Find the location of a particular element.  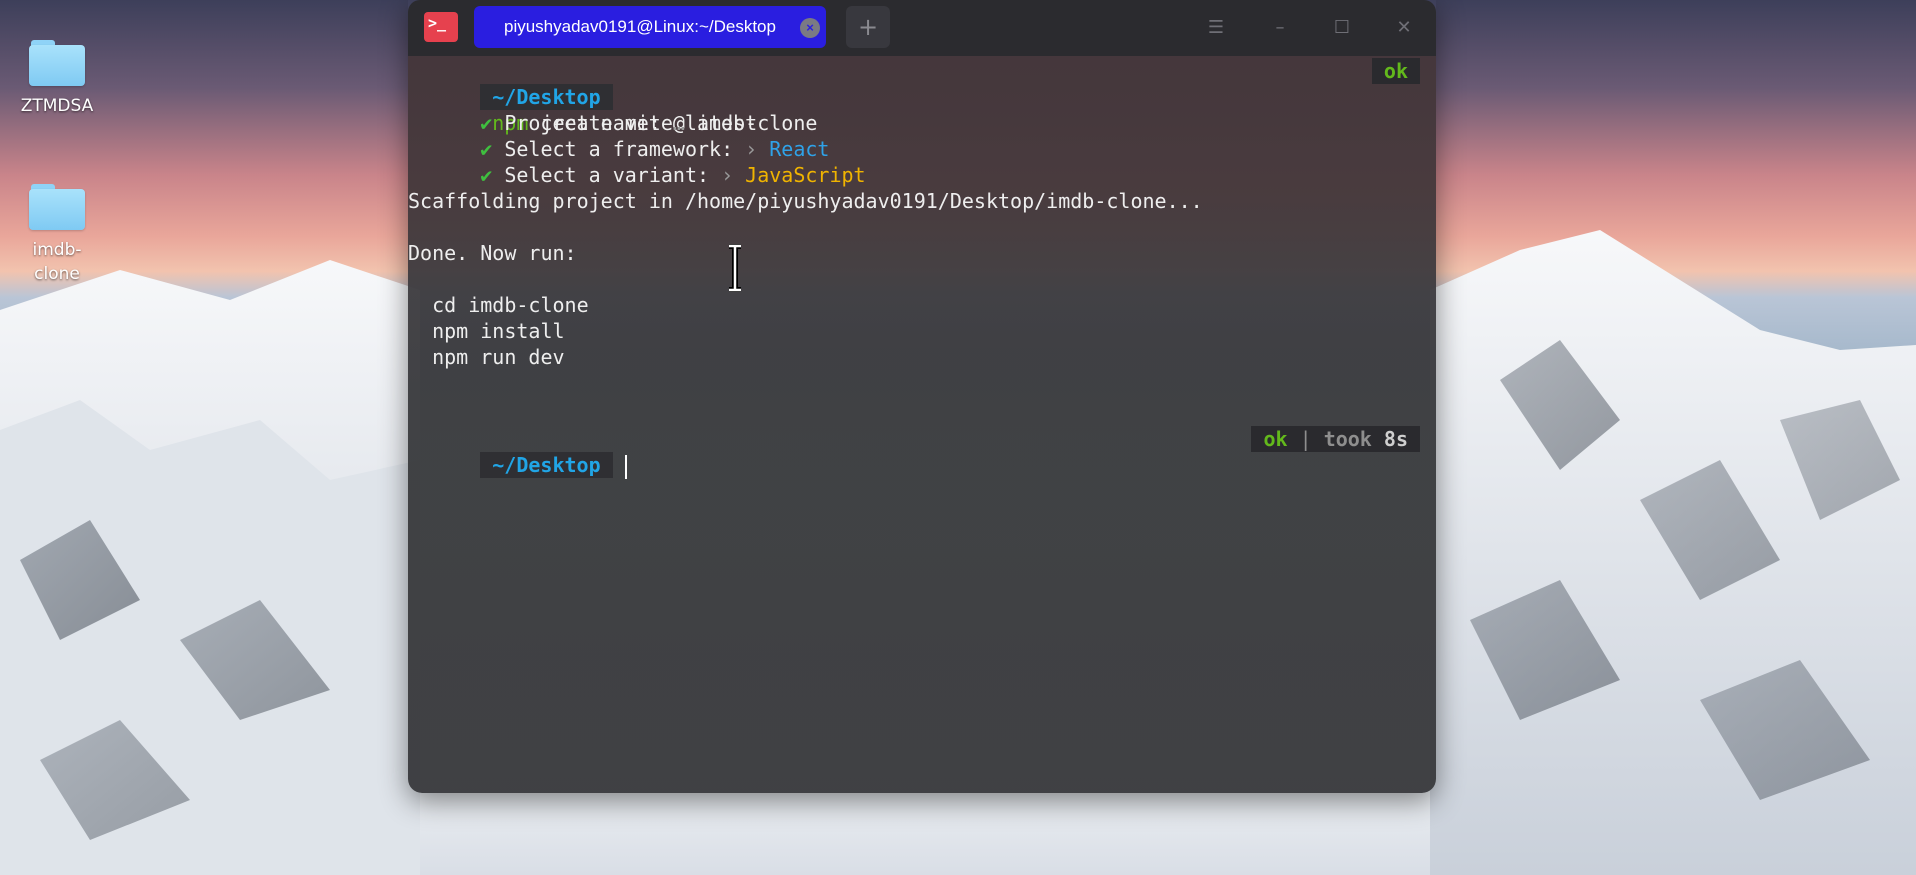

output-variant: ✔ Select a variant: › JavaScript is located at coordinates (636, 161).